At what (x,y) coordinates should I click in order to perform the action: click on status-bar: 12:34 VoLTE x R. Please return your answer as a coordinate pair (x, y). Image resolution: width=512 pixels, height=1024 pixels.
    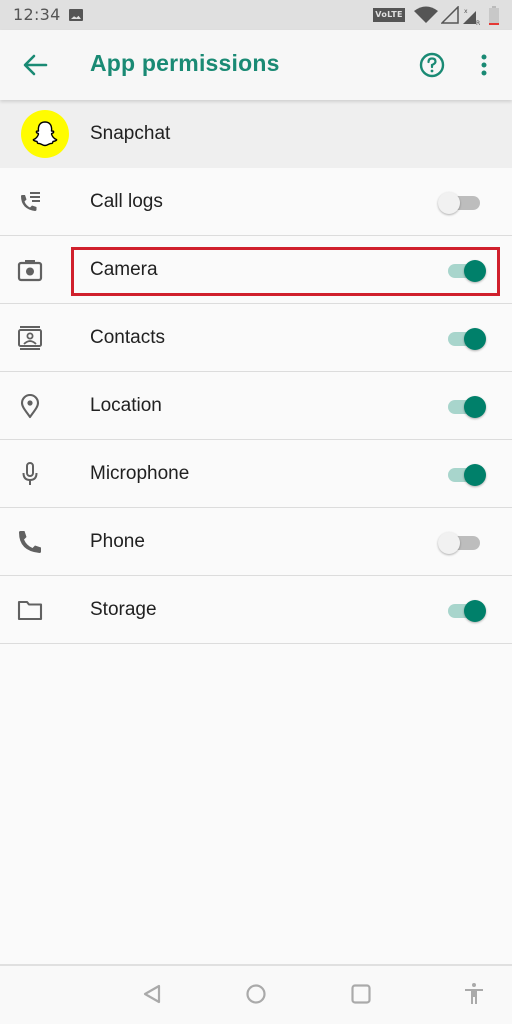
    Looking at the image, I should click on (256, 15).